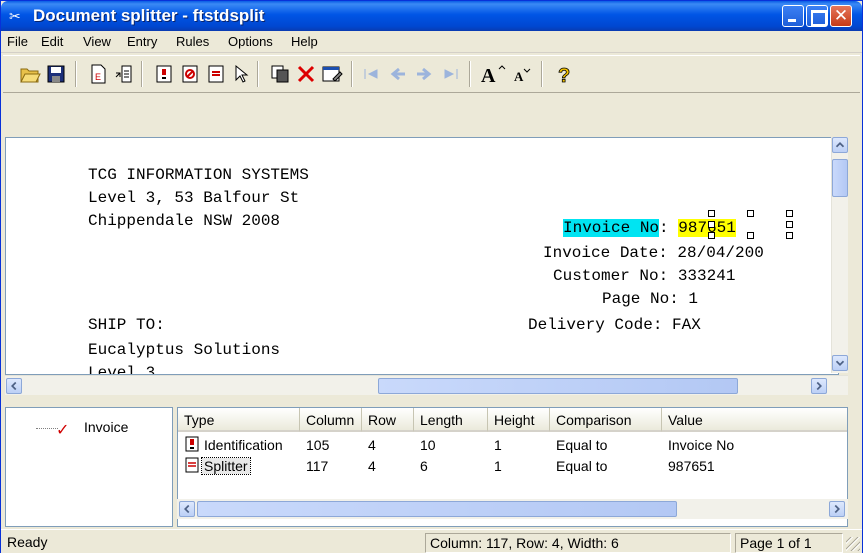 The image size is (863, 553). What do you see at coordinates (98, 77) in the screenshot?
I see `svg-text: E` at bounding box center [98, 77].